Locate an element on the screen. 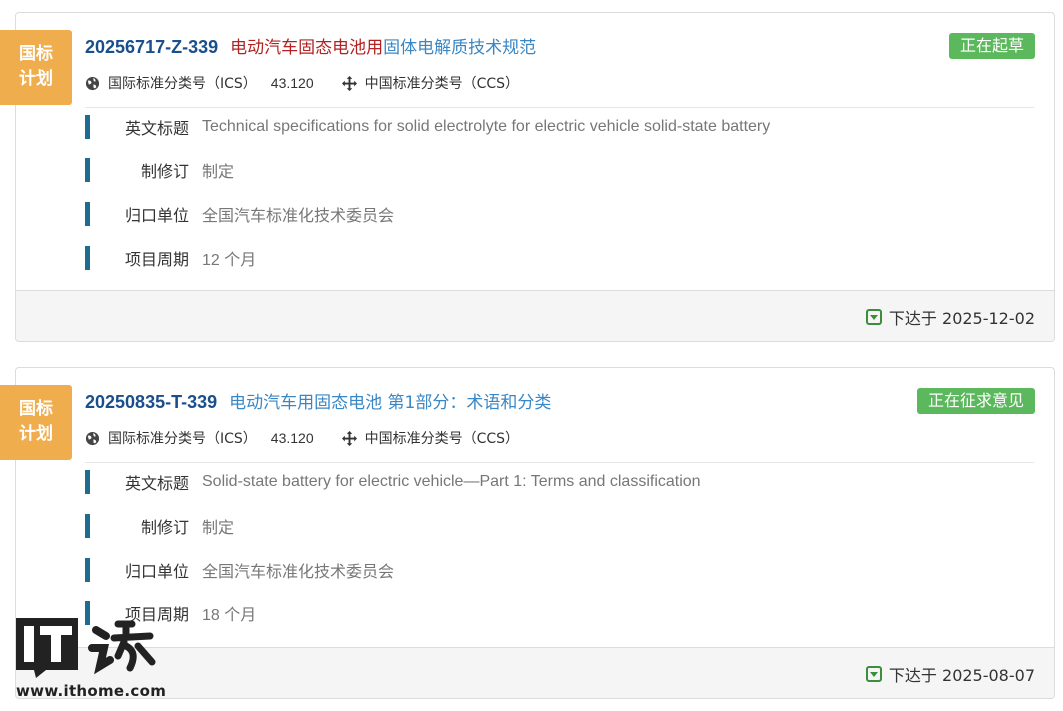 The height and width of the screenshot is (711, 1063). standard-code: 20256717-Z-339 is located at coordinates (151, 47).